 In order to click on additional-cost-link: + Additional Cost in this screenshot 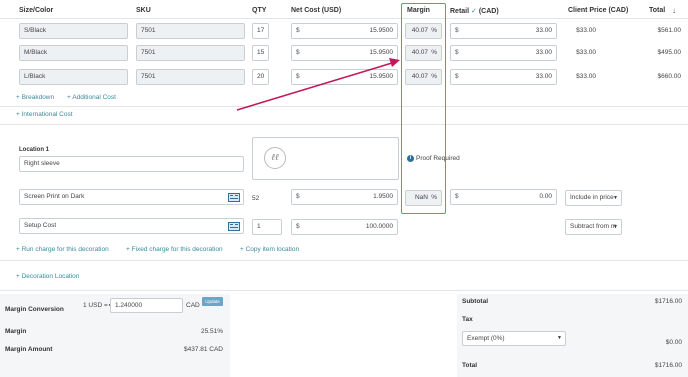, I will do `click(91, 97)`.